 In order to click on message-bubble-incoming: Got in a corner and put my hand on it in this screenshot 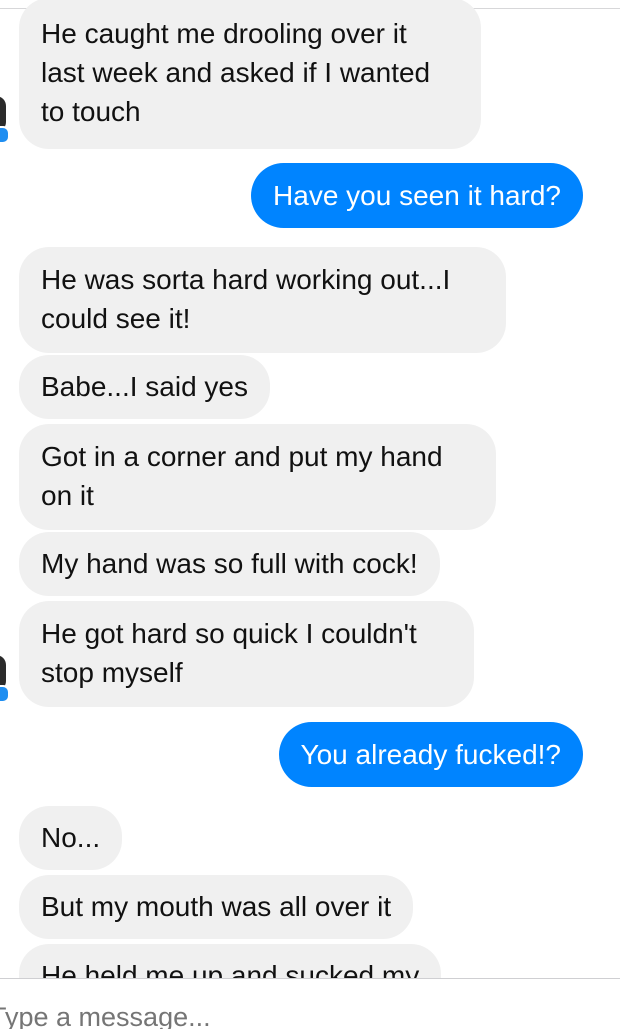, I will do `click(257, 477)`.